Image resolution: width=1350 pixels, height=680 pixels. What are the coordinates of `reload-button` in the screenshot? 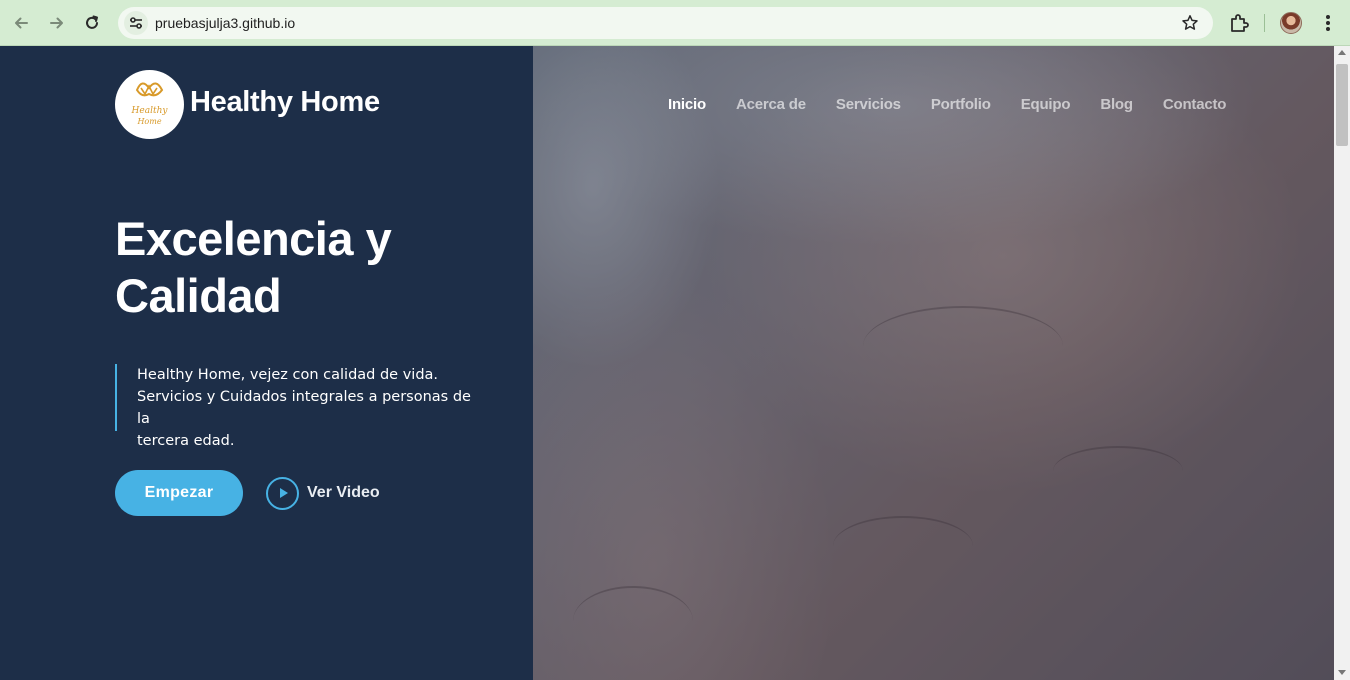 It's located at (92, 23).